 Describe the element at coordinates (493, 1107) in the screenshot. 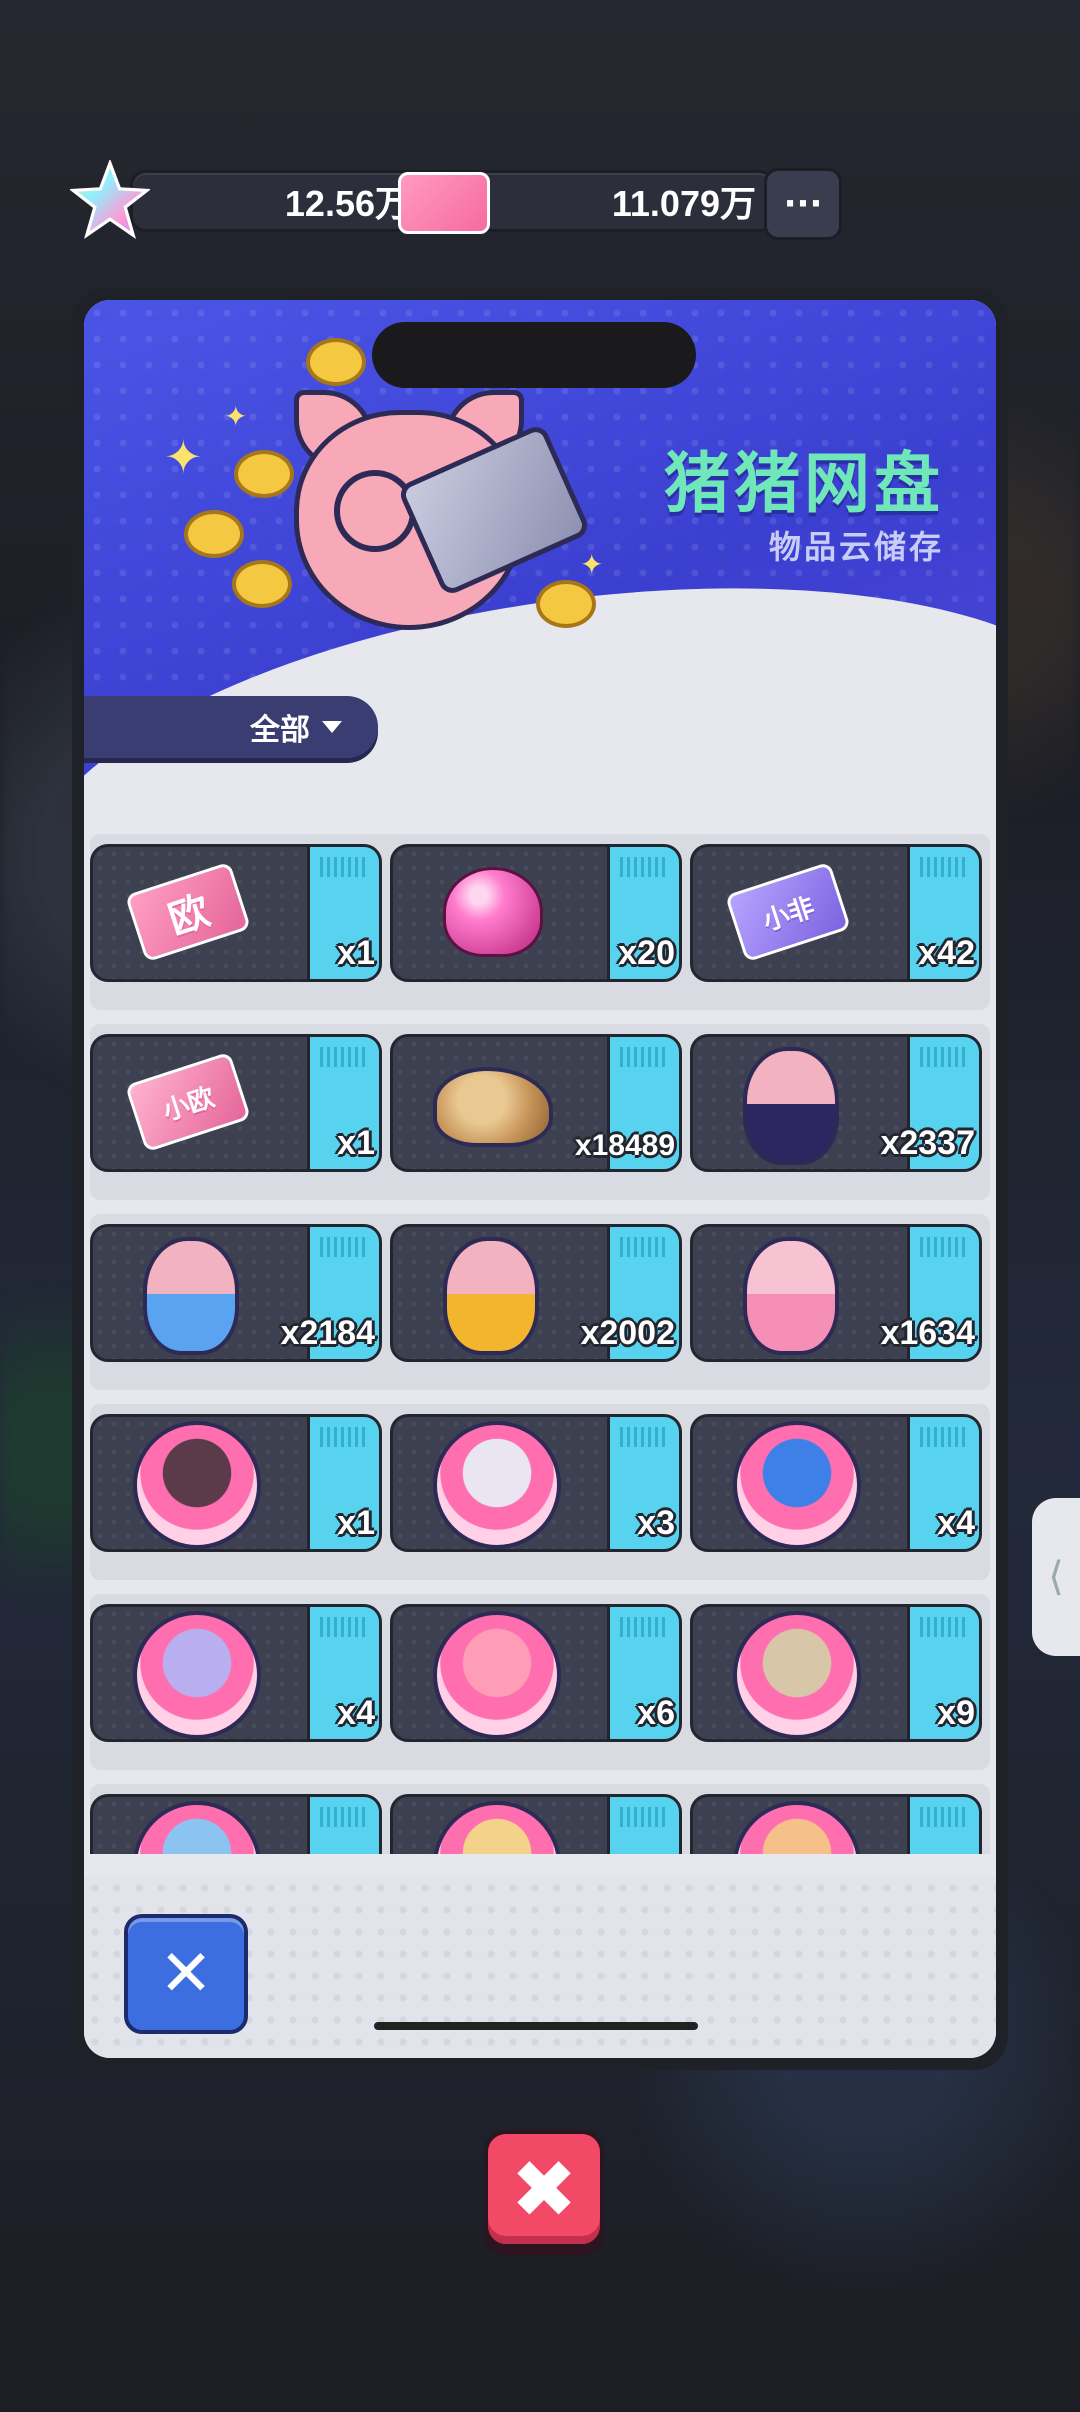

I see `bread-icon` at that location.